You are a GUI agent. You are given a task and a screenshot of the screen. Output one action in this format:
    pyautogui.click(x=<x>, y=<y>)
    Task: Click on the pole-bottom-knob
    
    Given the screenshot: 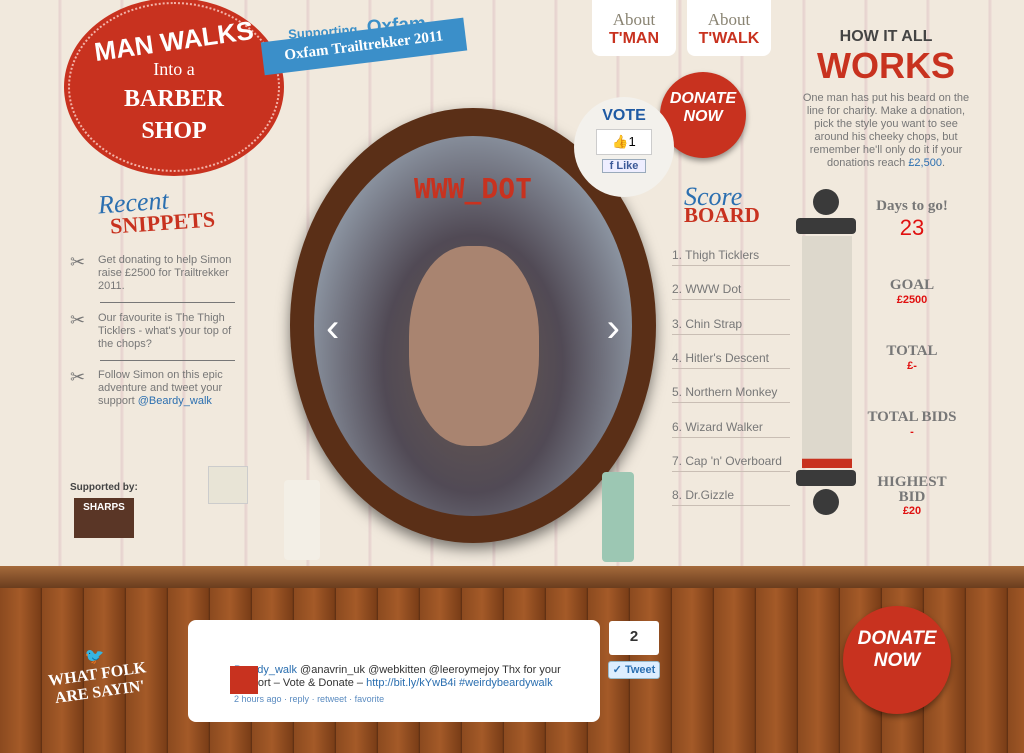 What is the action you would take?
    pyautogui.click(x=826, y=502)
    